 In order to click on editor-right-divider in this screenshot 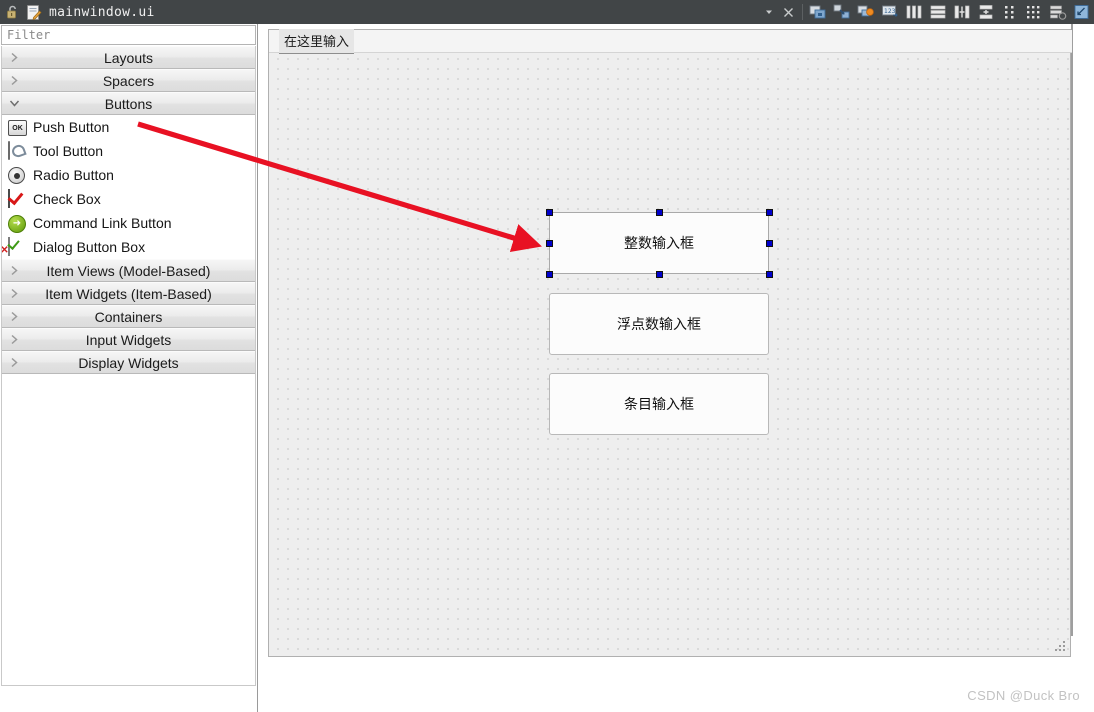, I will do `click(1072, 330)`.